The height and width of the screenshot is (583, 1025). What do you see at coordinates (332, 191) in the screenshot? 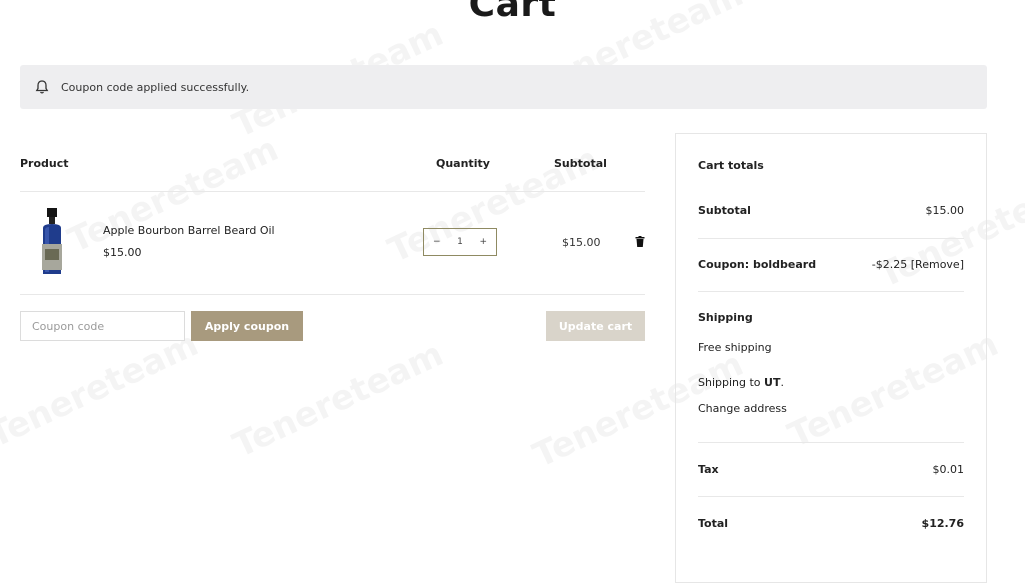
I see `table-divider` at bounding box center [332, 191].